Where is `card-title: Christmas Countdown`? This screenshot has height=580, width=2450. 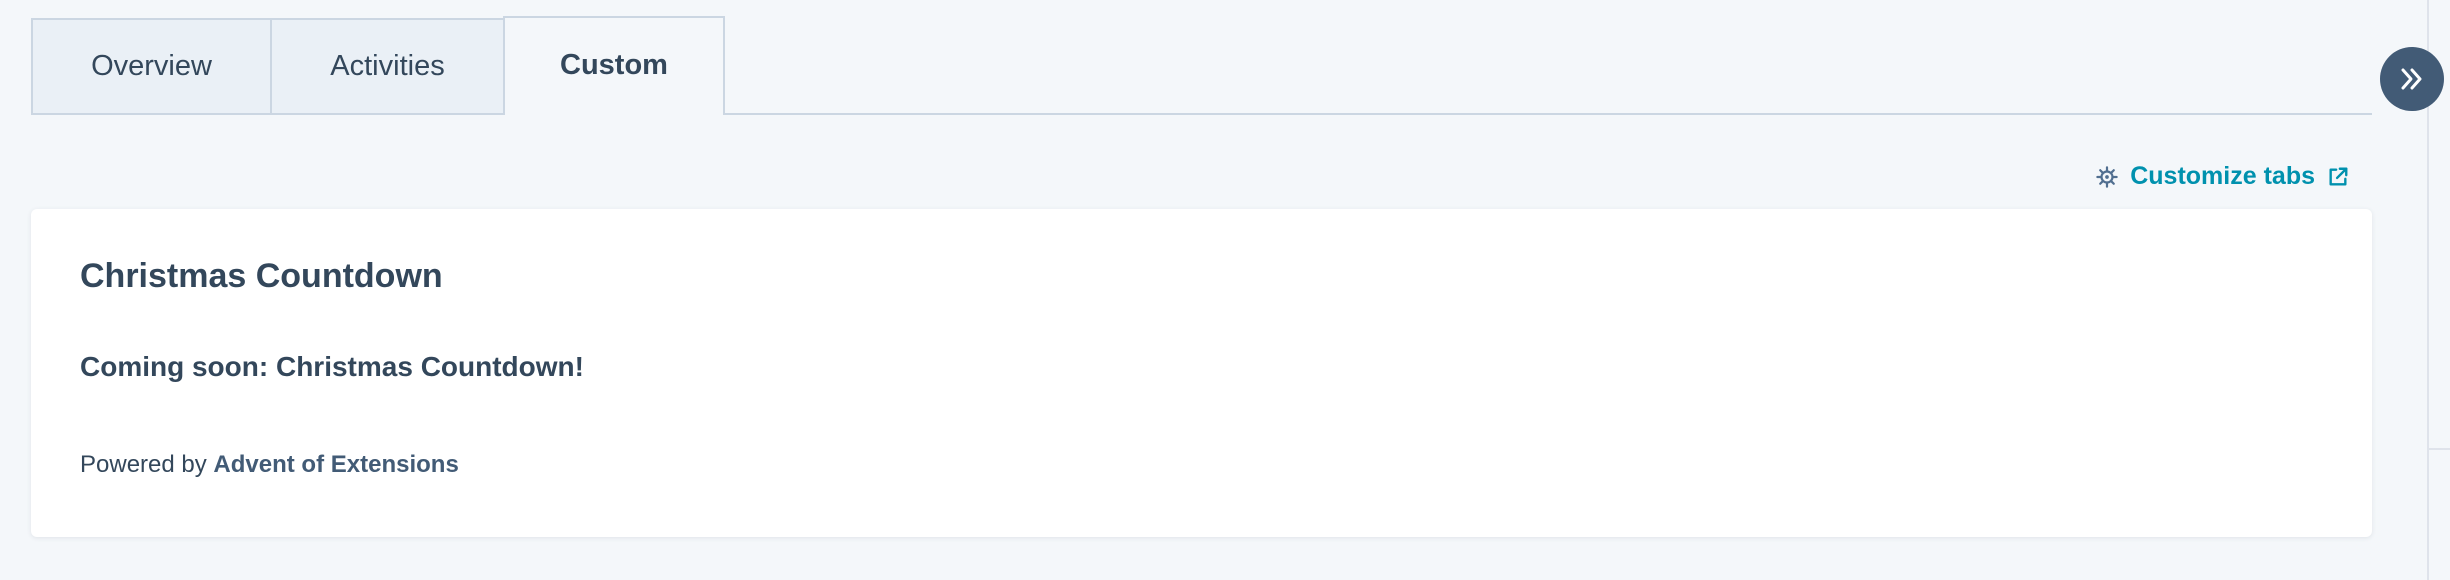 card-title: Christmas Countdown is located at coordinates (261, 276).